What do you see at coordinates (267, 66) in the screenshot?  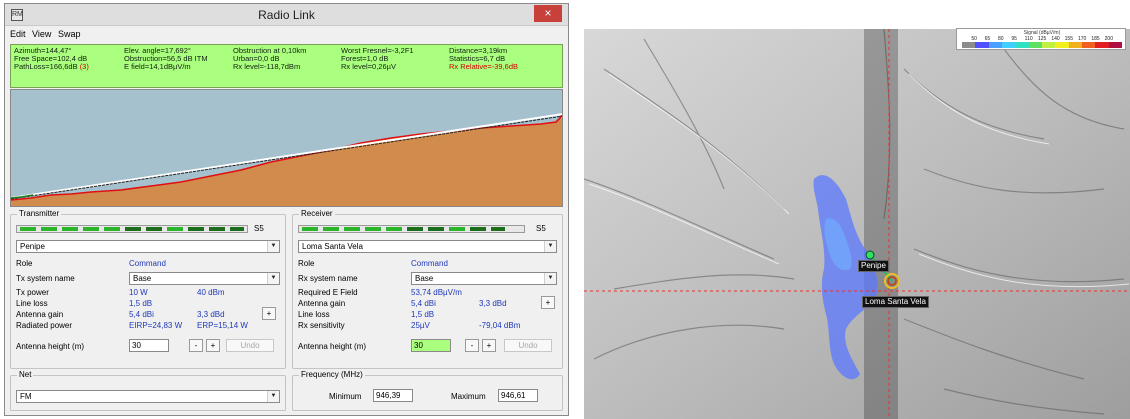 I see `stat-rx-level-dbm: Rx level=-118,7dBm` at bounding box center [267, 66].